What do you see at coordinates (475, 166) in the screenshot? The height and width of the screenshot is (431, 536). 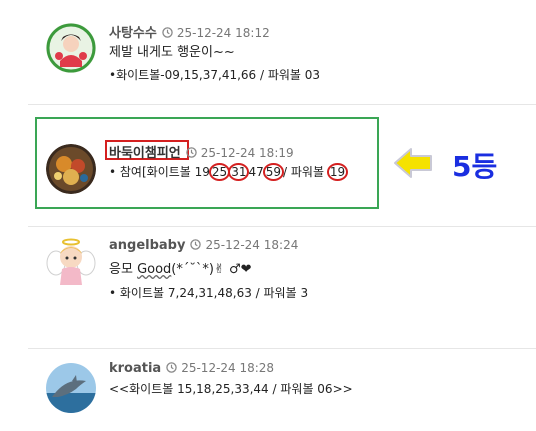 I see `rank-label: 5등` at bounding box center [475, 166].